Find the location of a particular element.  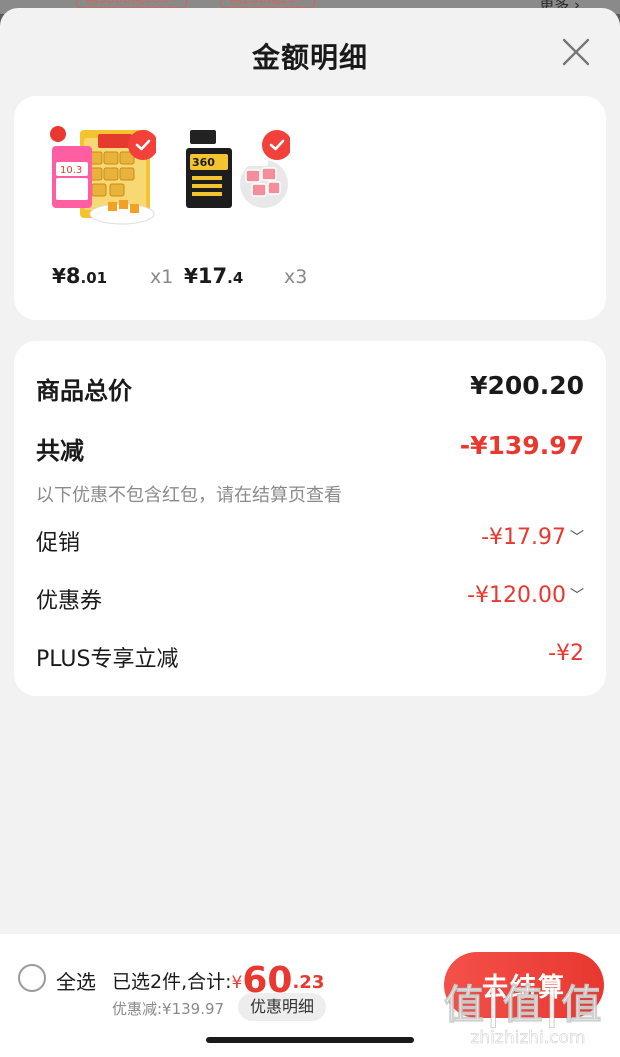

close-button is located at coordinates (576, 52).